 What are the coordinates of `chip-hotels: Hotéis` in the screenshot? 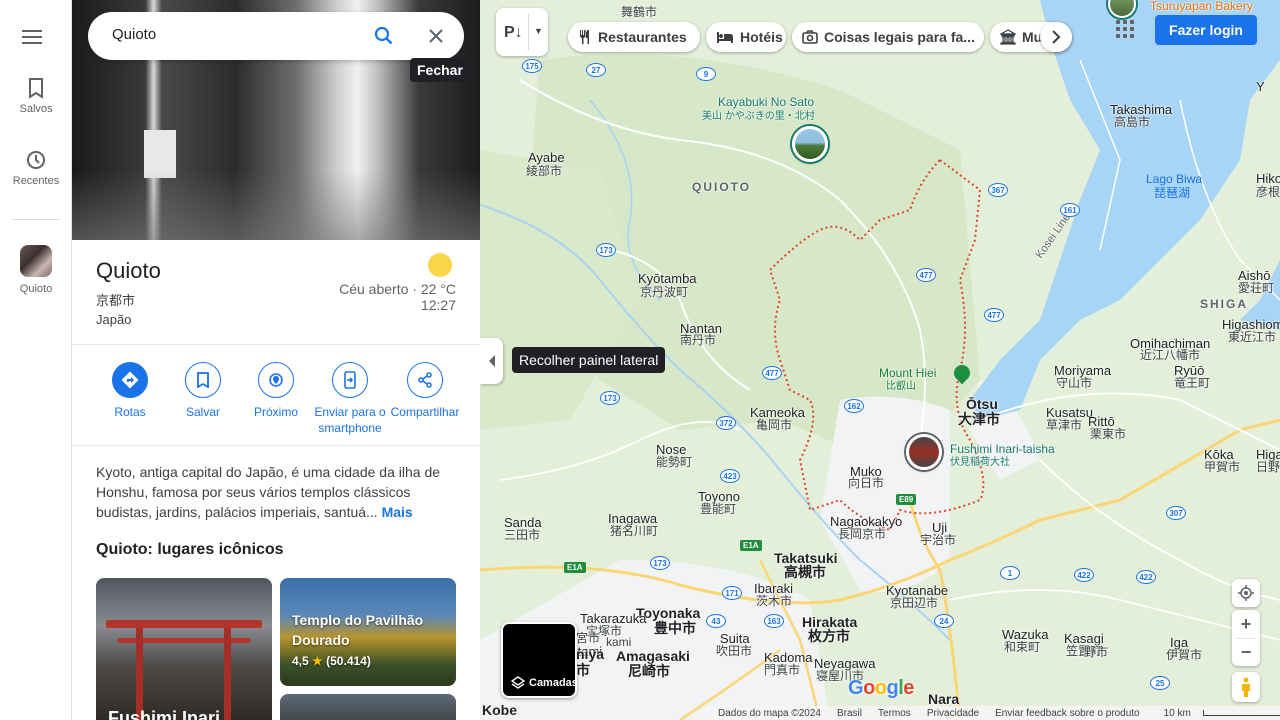 It's located at (746, 37).